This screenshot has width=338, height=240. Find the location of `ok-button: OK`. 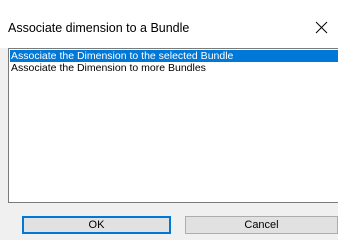

ok-button: OK is located at coordinates (96, 225).